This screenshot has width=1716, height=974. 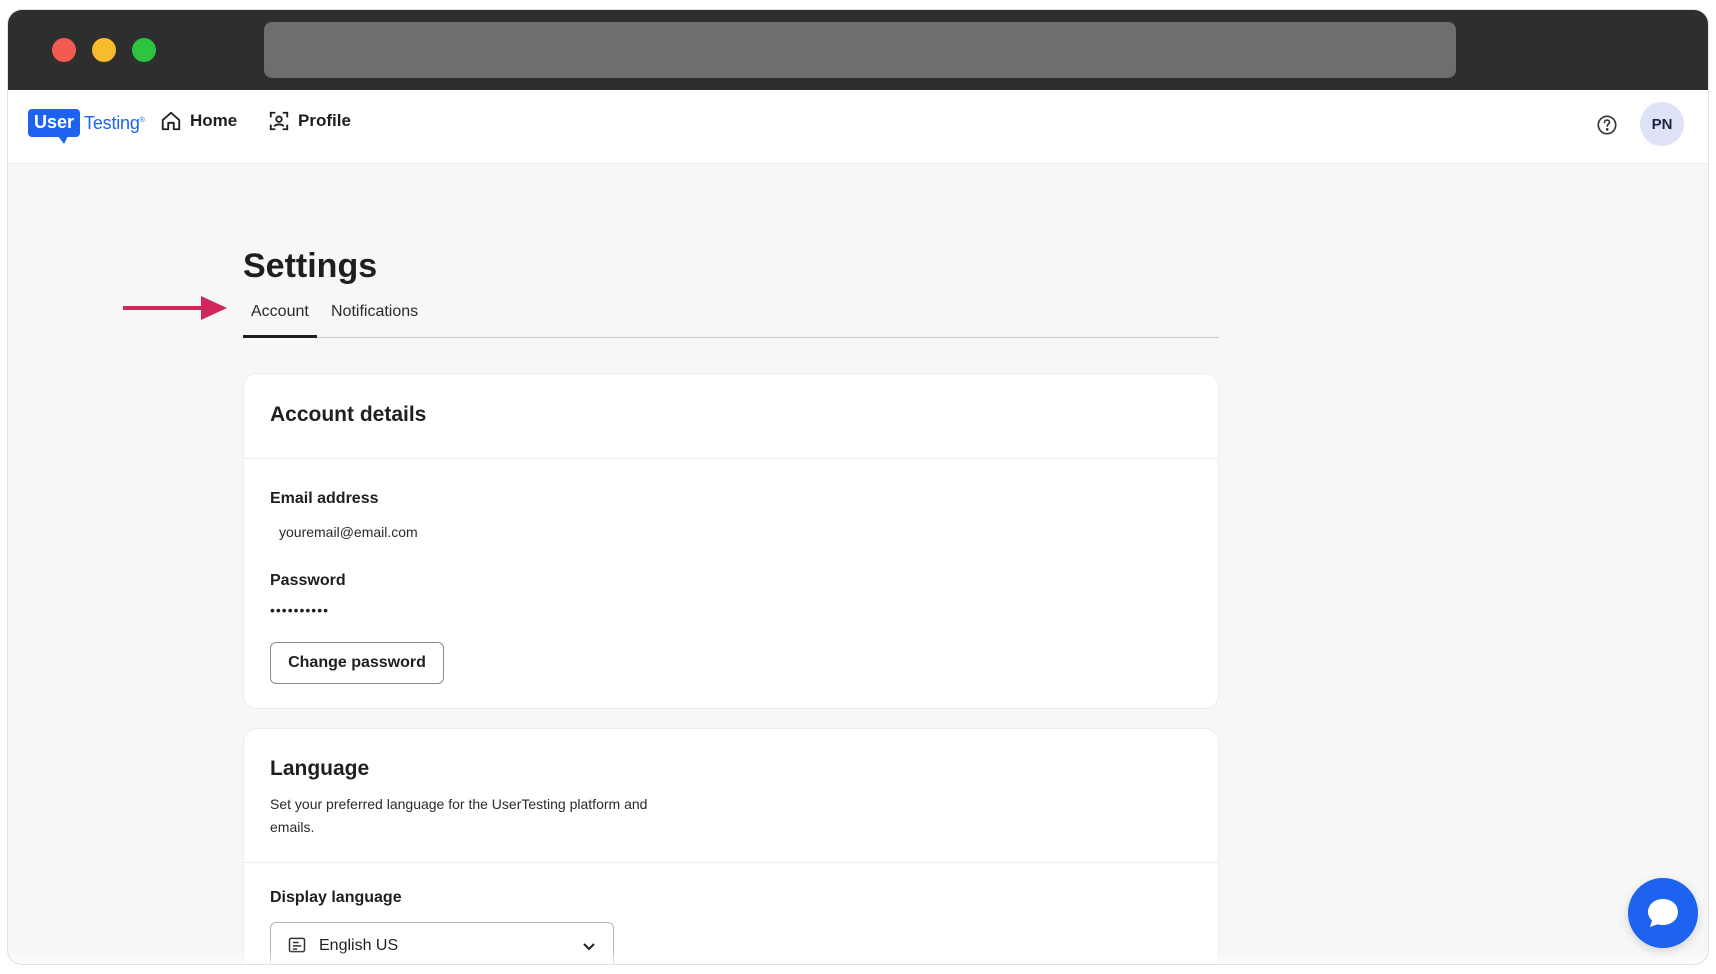 What do you see at coordinates (324, 498) in the screenshot?
I see `email-label: Email address` at bounding box center [324, 498].